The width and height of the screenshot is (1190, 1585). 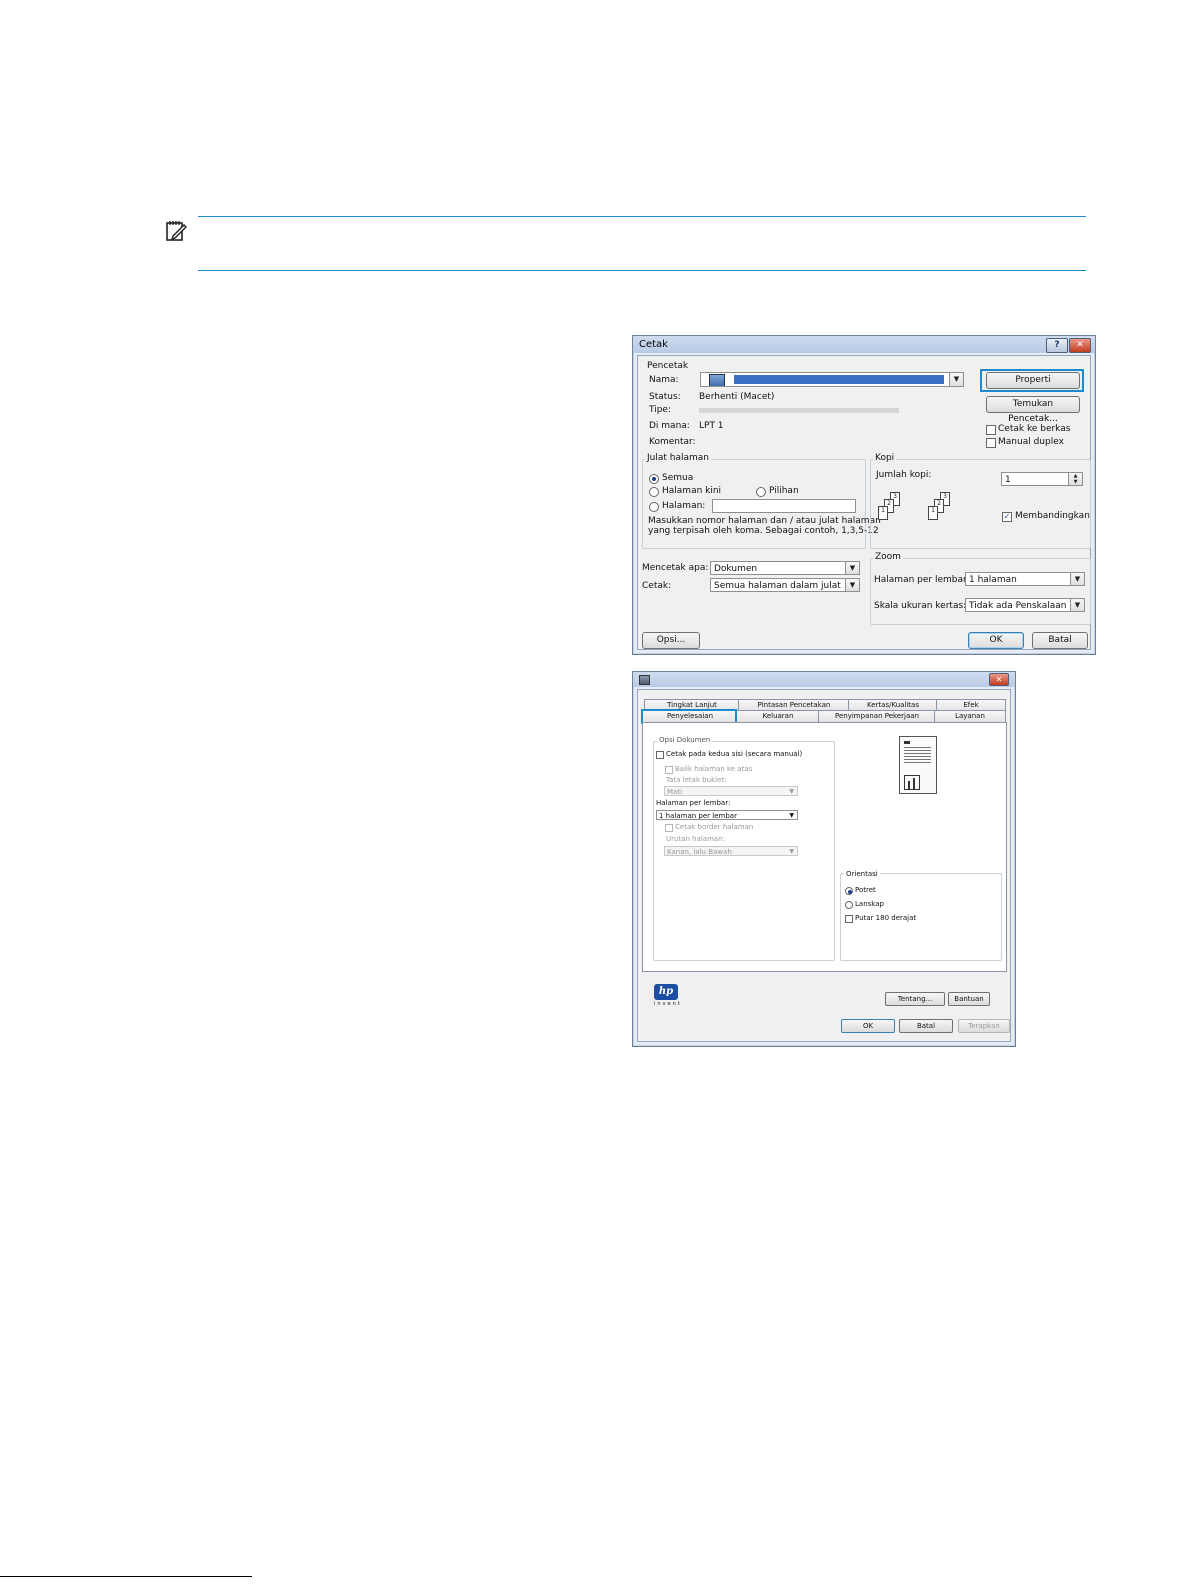 I want to click on scale-select: Tidak ada Penskalaan ▼, so click(x=1025, y=605).